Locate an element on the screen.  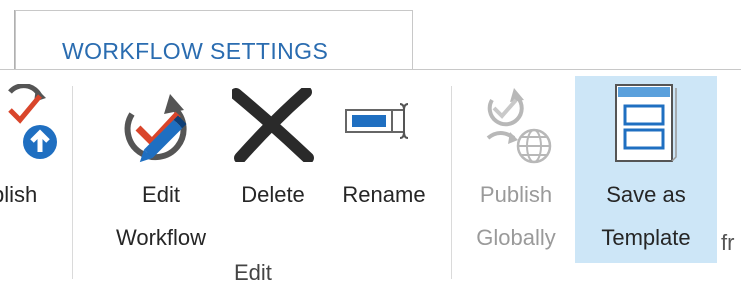
publish-icon is located at coordinates (32, 126).